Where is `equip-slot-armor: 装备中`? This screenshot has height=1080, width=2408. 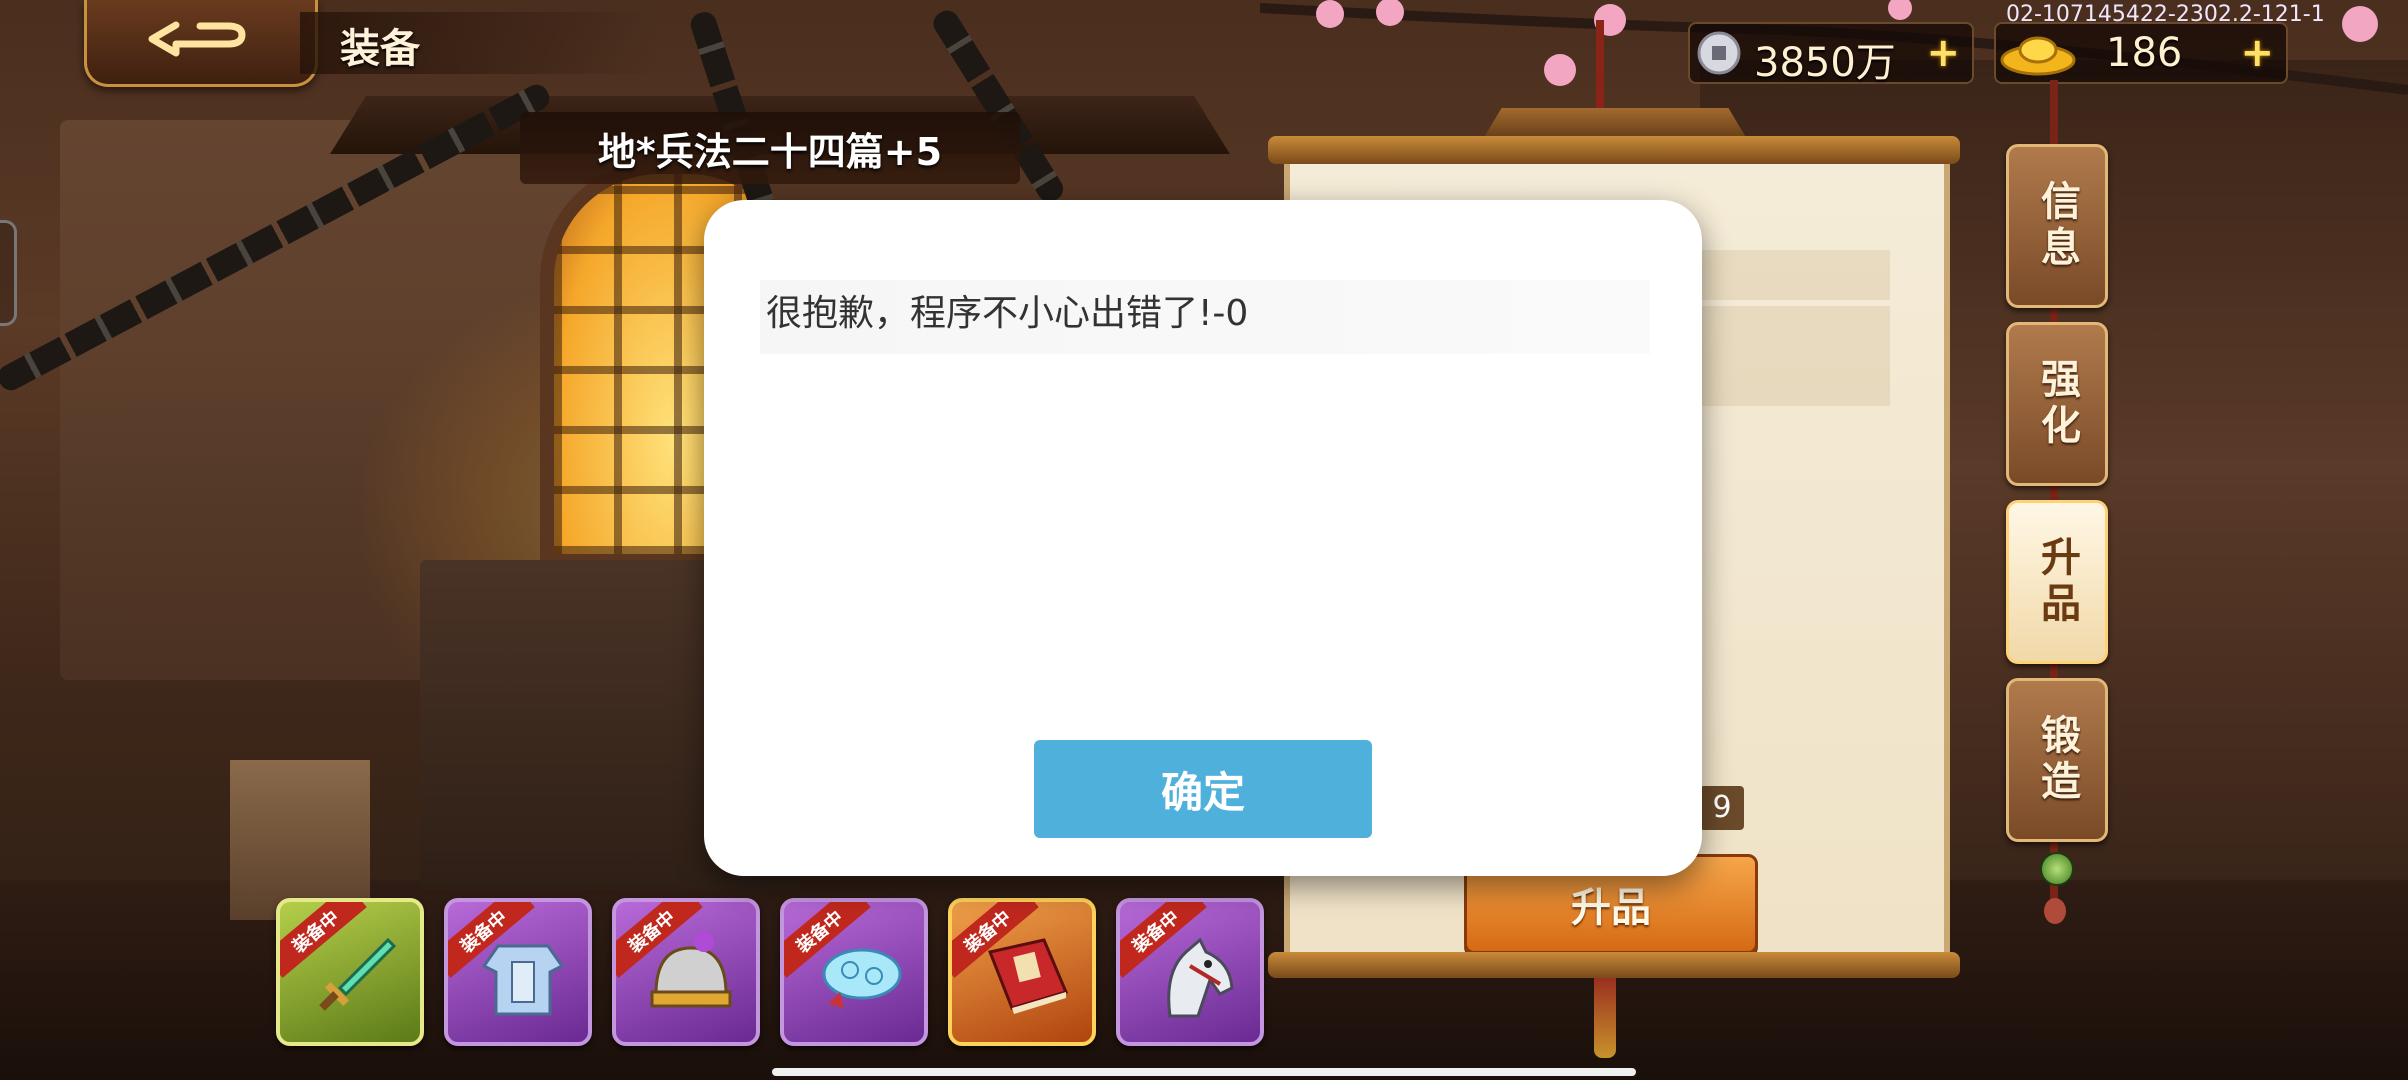
equip-slot-armor: 装备中 is located at coordinates (518, 972).